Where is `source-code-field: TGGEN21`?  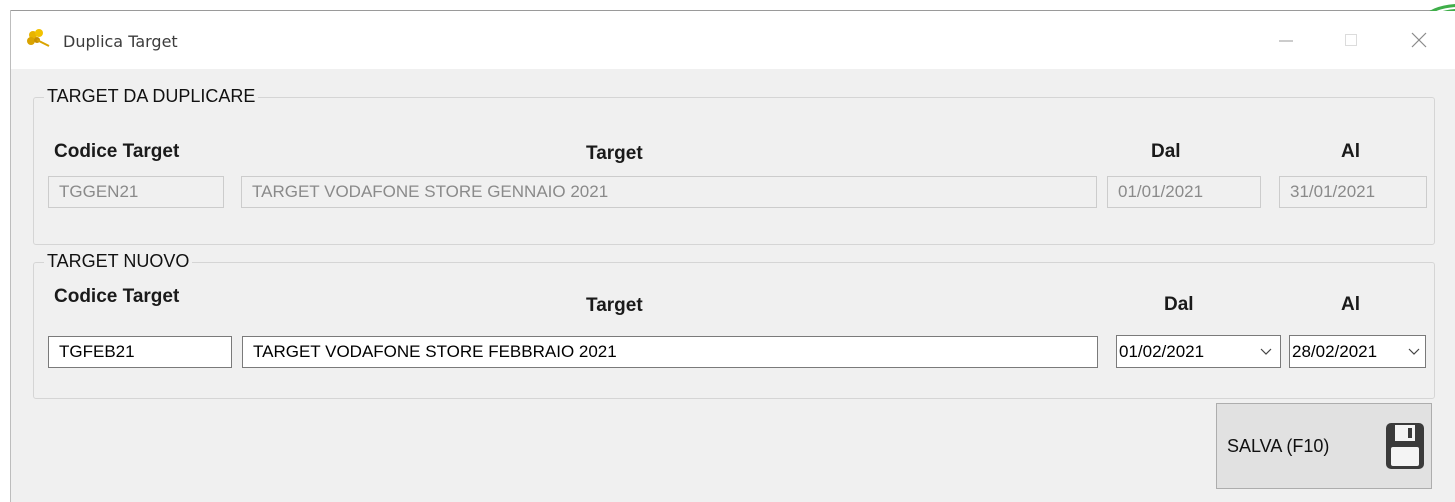
source-code-field: TGGEN21 is located at coordinates (136, 192).